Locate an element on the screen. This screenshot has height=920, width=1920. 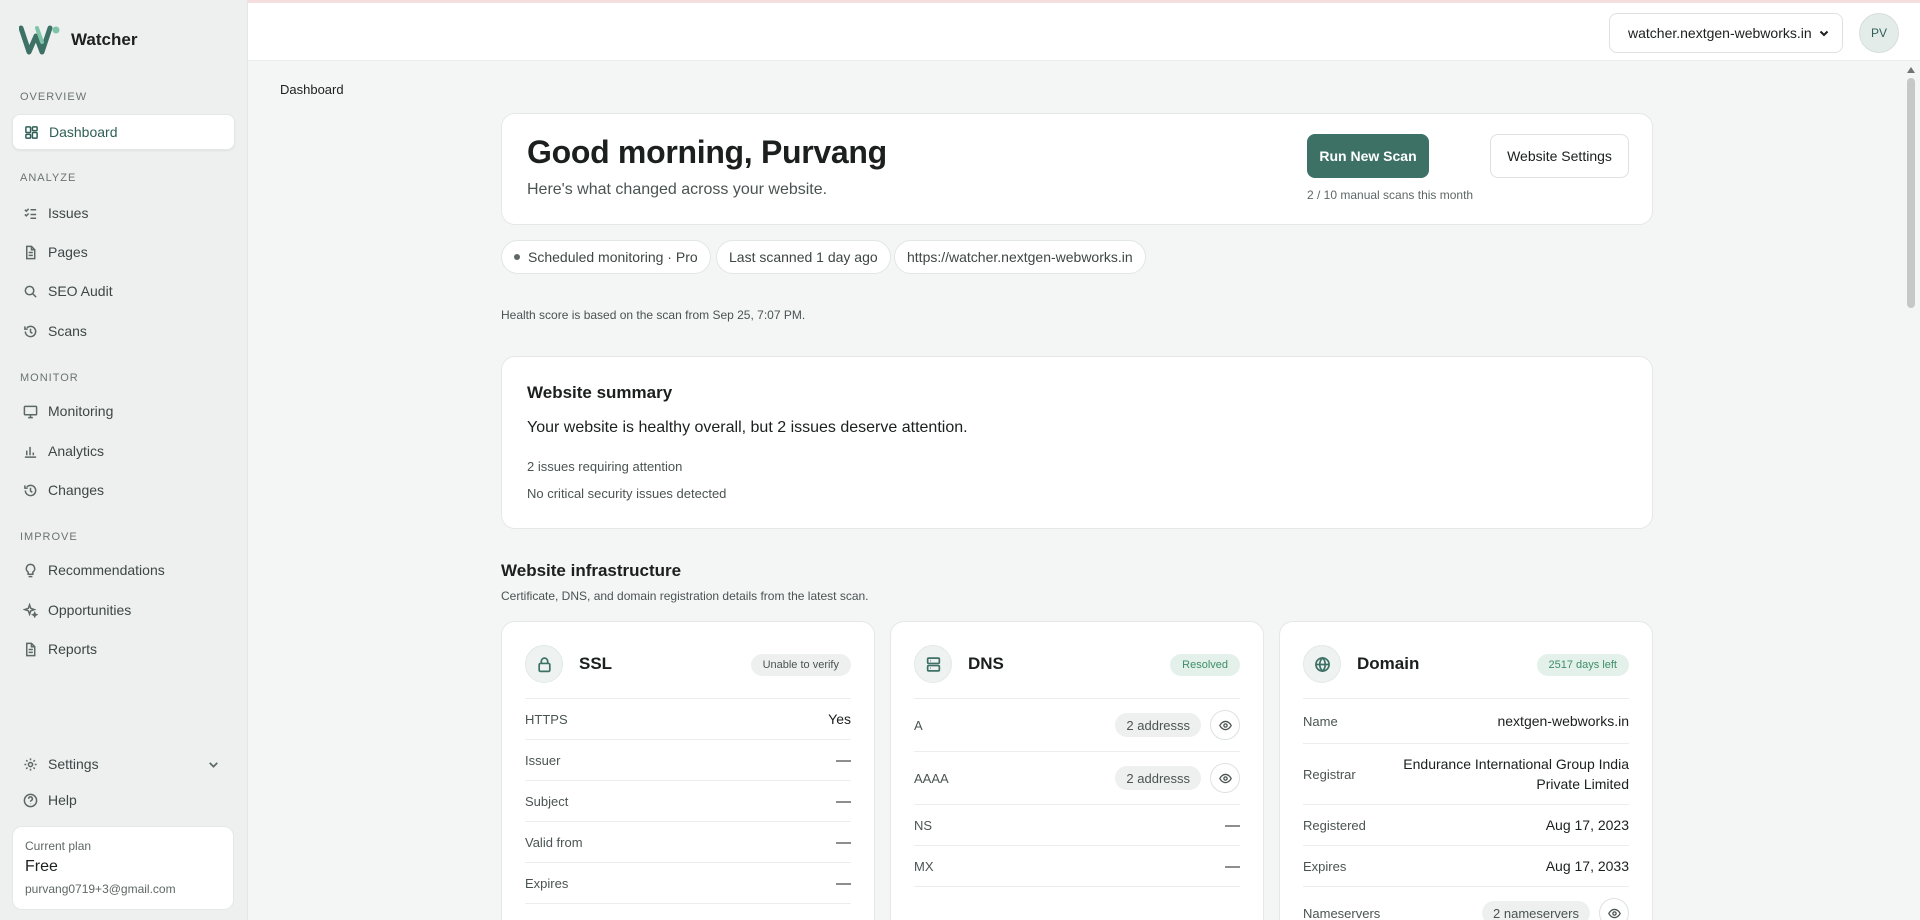
brand-name: Watcher is located at coordinates (104, 39).